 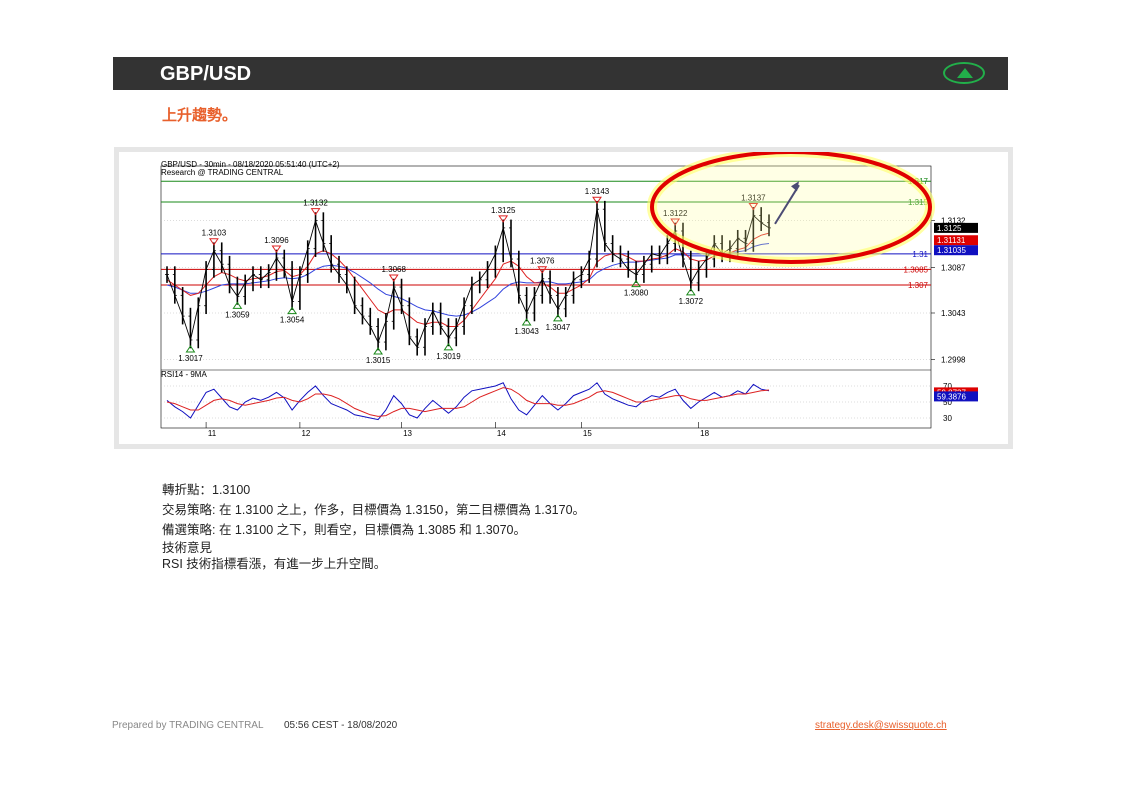 I want to click on swing-high-label: 1.3076, so click(x=542, y=261).